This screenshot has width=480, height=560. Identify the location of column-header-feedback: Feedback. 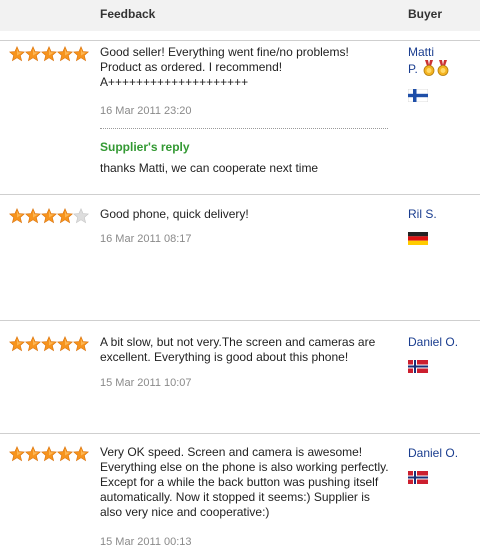
(128, 14).